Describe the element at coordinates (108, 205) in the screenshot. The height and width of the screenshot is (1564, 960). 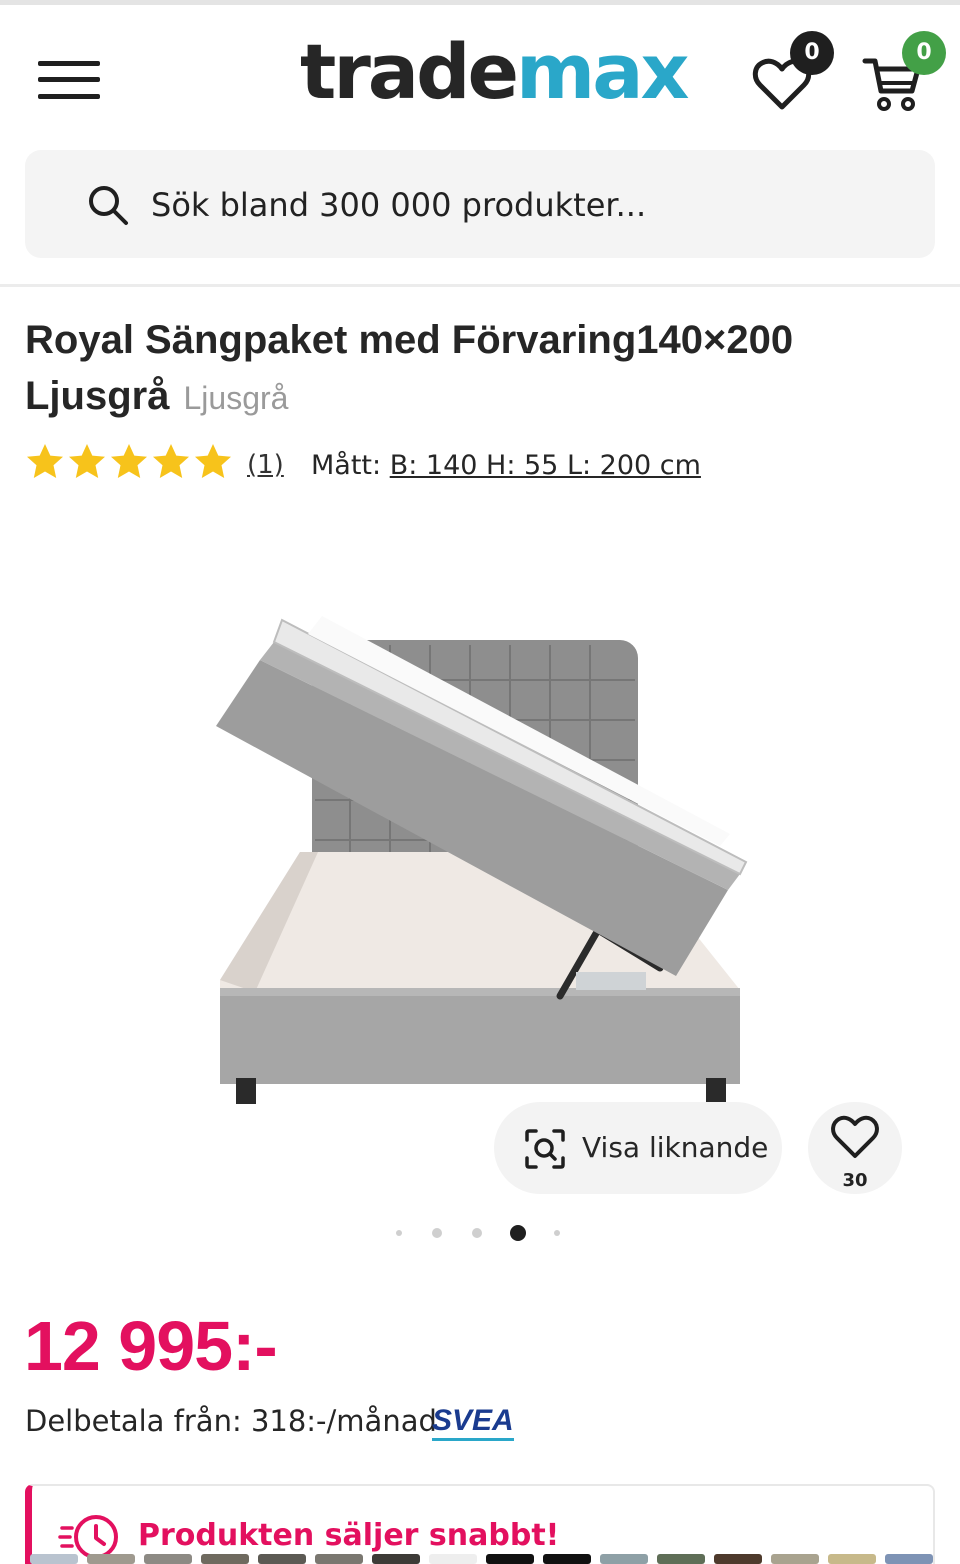
I see `search-icon` at that location.